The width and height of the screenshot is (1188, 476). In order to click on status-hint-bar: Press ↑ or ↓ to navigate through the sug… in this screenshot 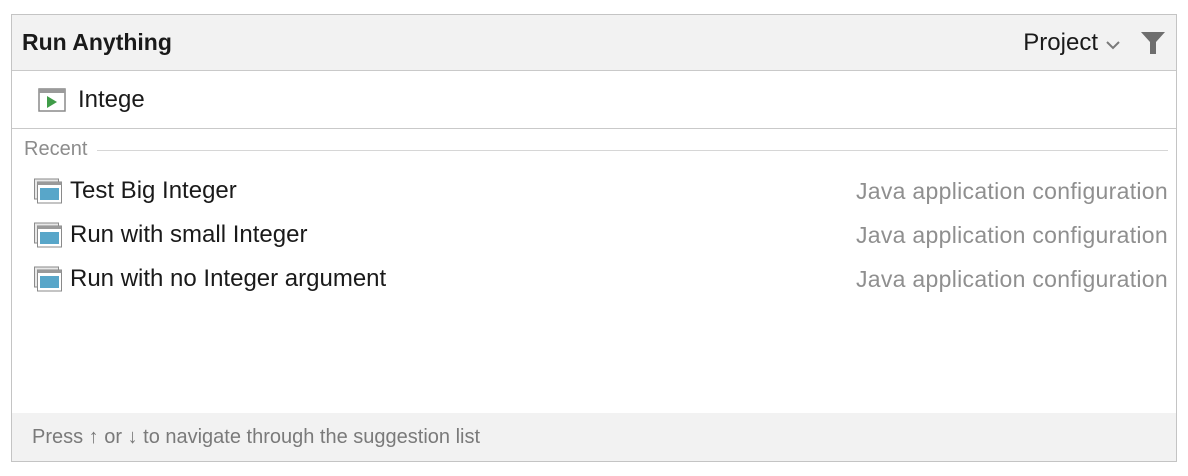, I will do `click(594, 437)`.